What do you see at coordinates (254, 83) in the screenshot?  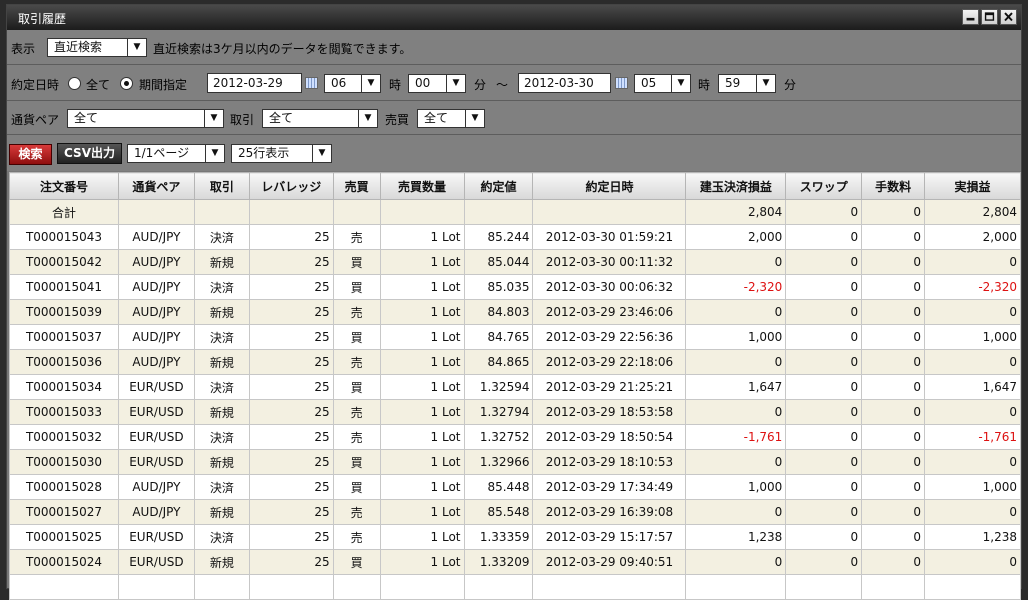 I see `from-date-input: 2012-03-29` at bounding box center [254, 83].